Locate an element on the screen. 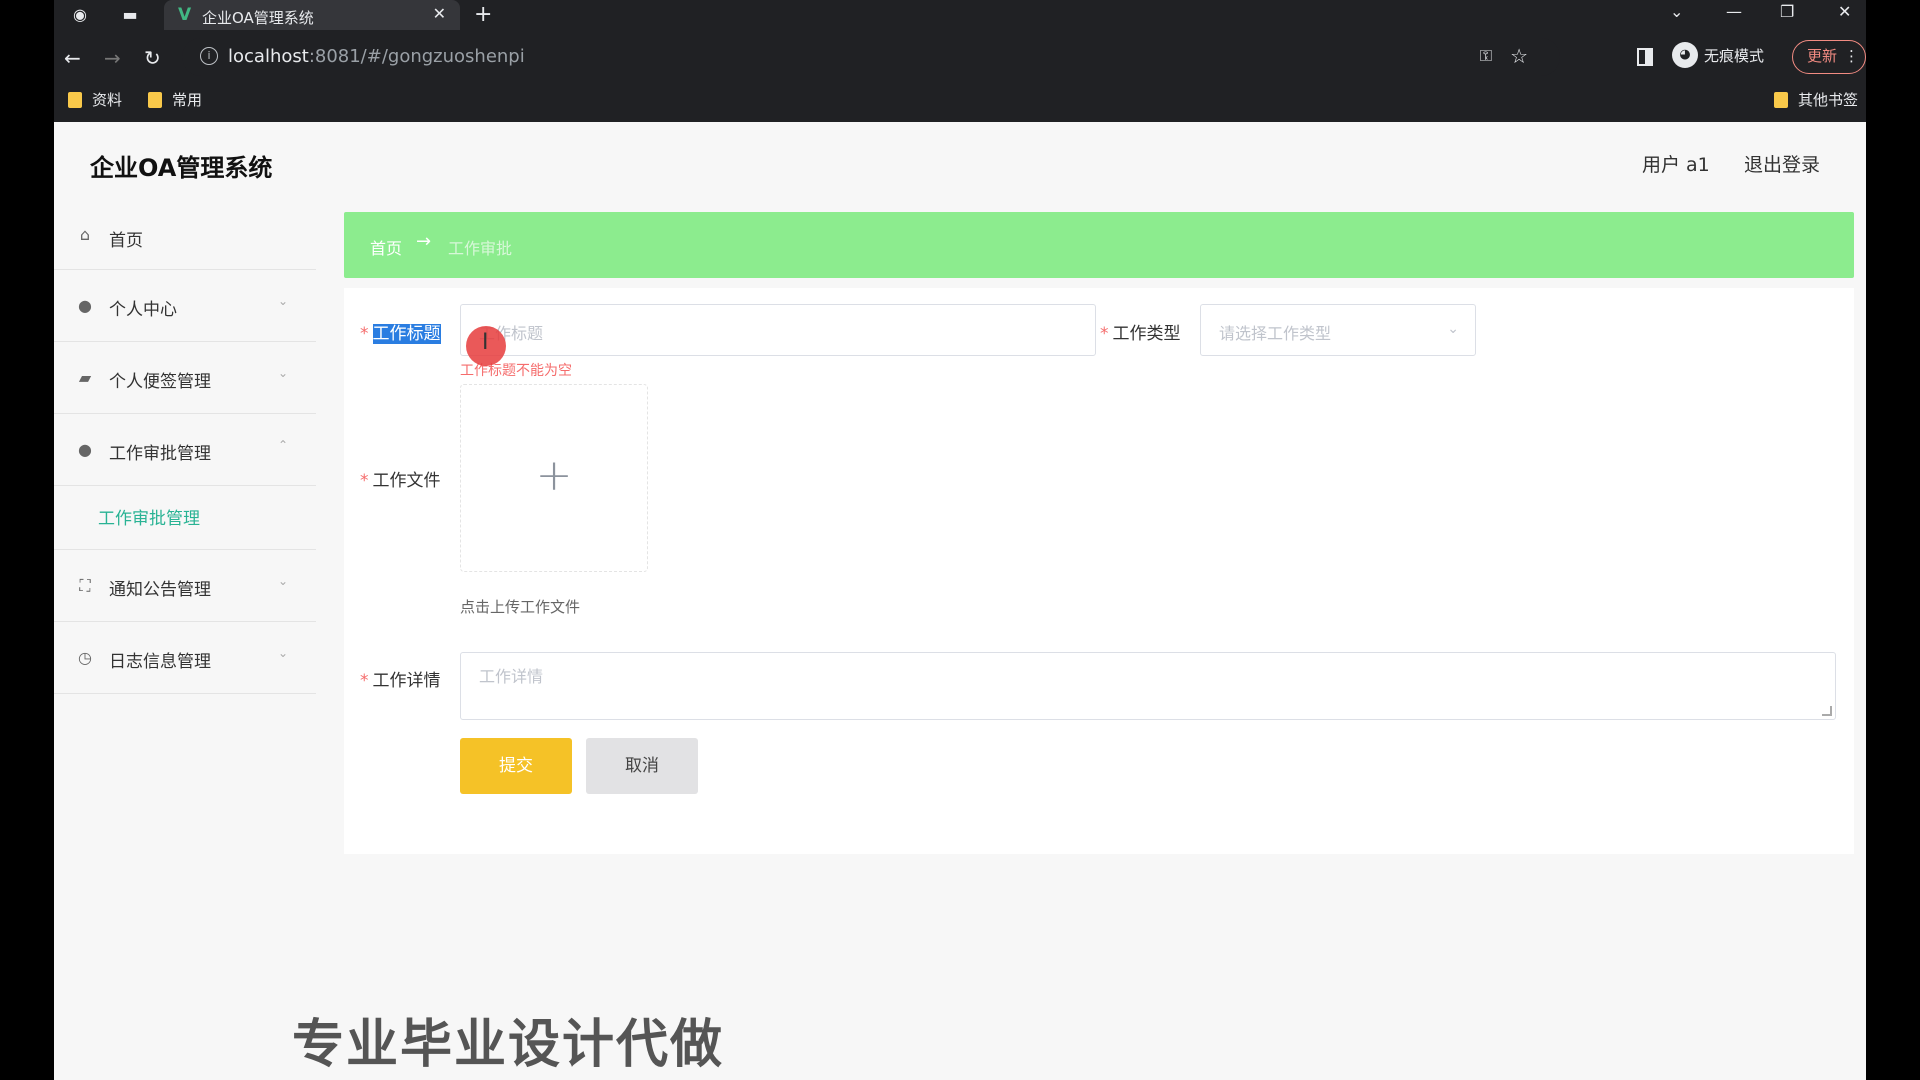 The height and width of the screenshot is (1080, 1920). sidebar-subitem-approval: 工作审批管理 is located at coordinates (185, 518).